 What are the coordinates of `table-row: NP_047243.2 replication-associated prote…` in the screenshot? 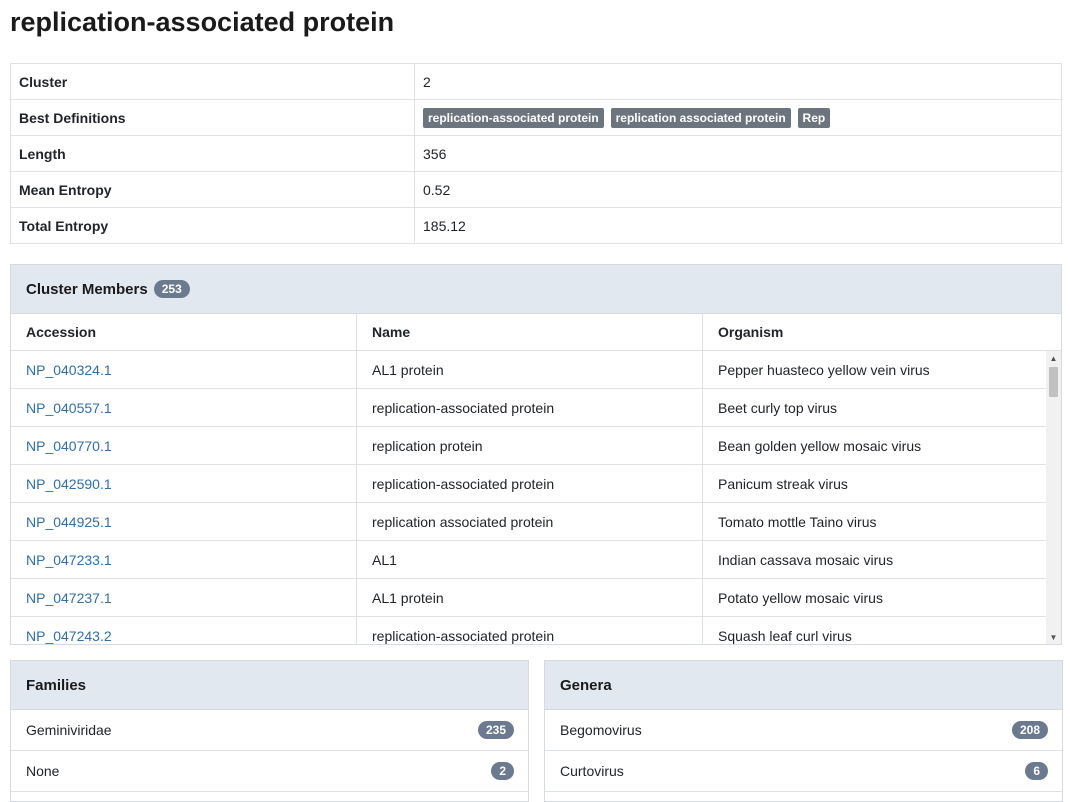 It's located at (528, 630).